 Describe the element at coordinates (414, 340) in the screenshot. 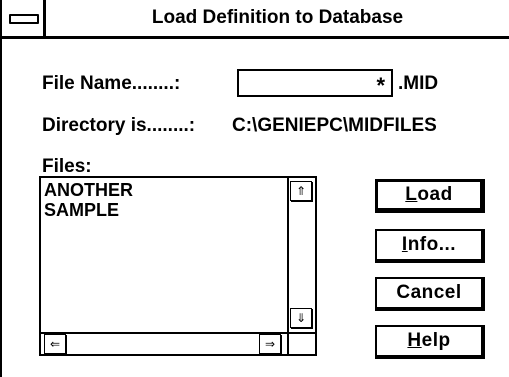

I see `help-accelerator: H` at that location.